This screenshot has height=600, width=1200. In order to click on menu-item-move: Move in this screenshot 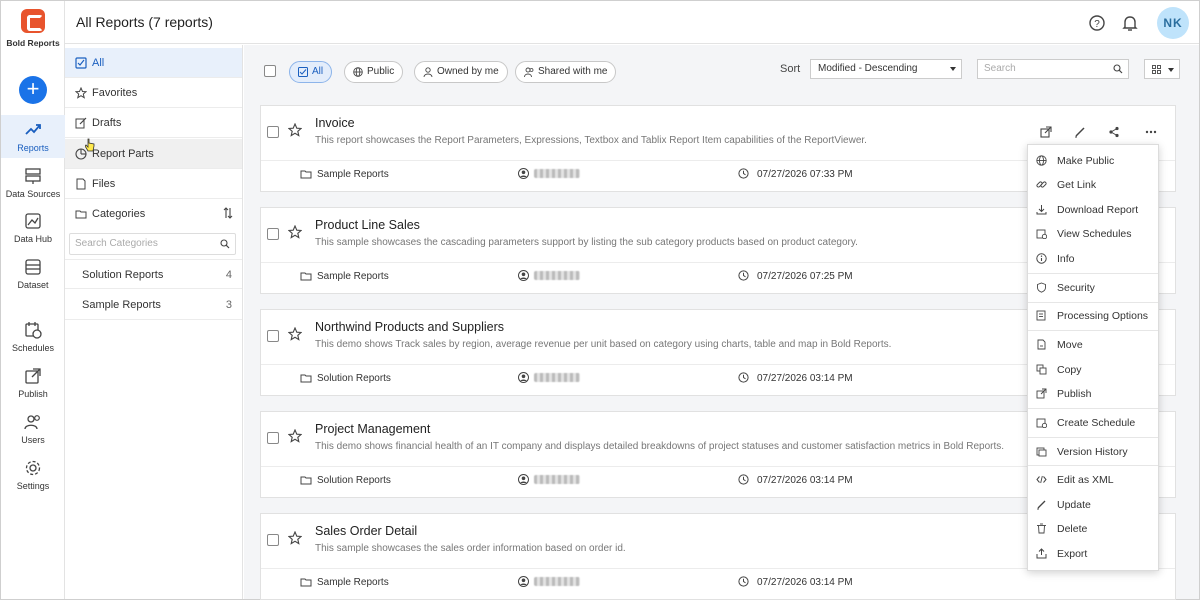, I will do `click(1093, 345)`.